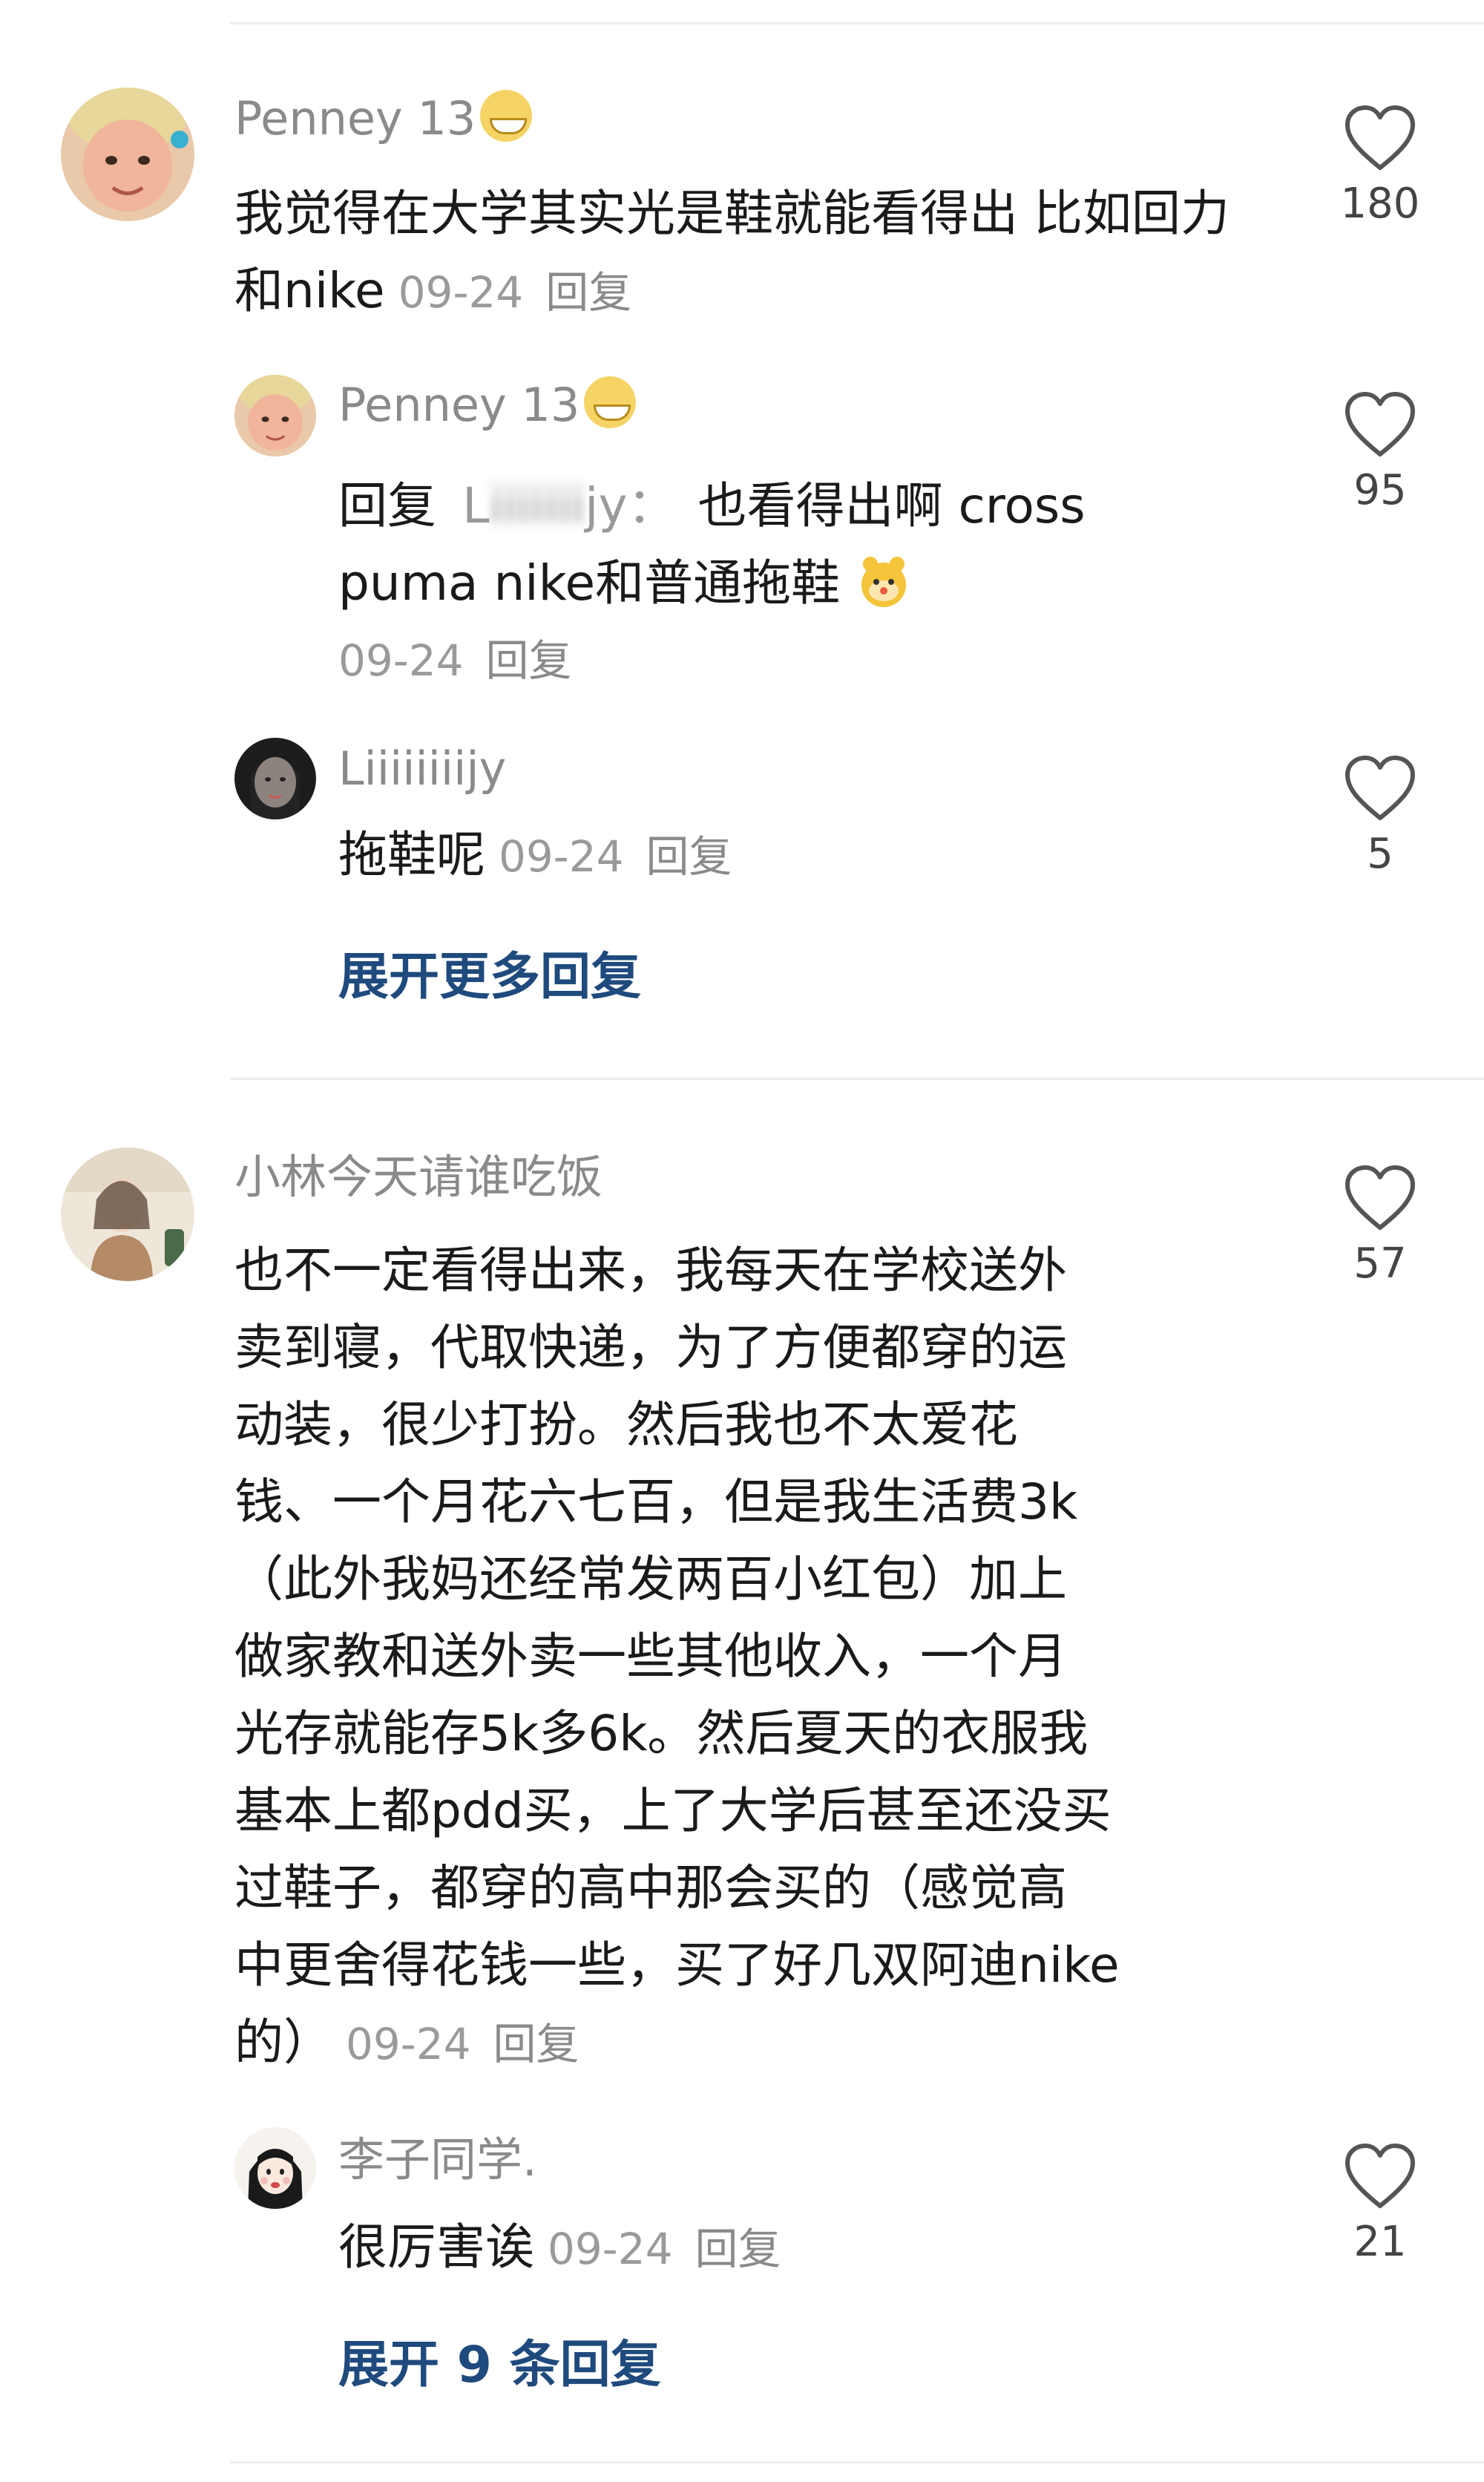 The height and width of the screenshot is (2482, 1484). I want to click on avatar, so click(127, 1214).